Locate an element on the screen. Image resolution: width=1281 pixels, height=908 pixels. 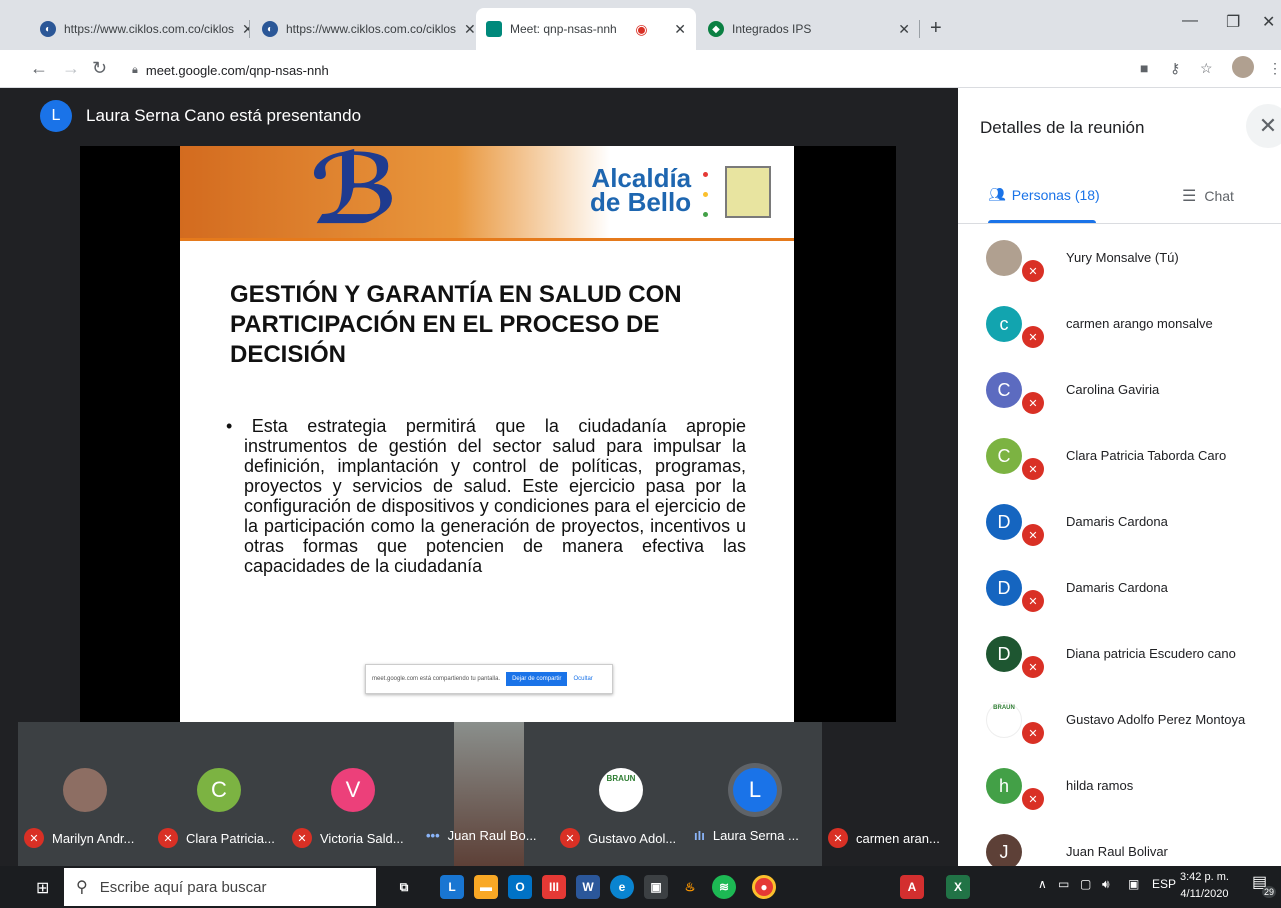
outlook-icon: O is located at coordinates (520, 887).